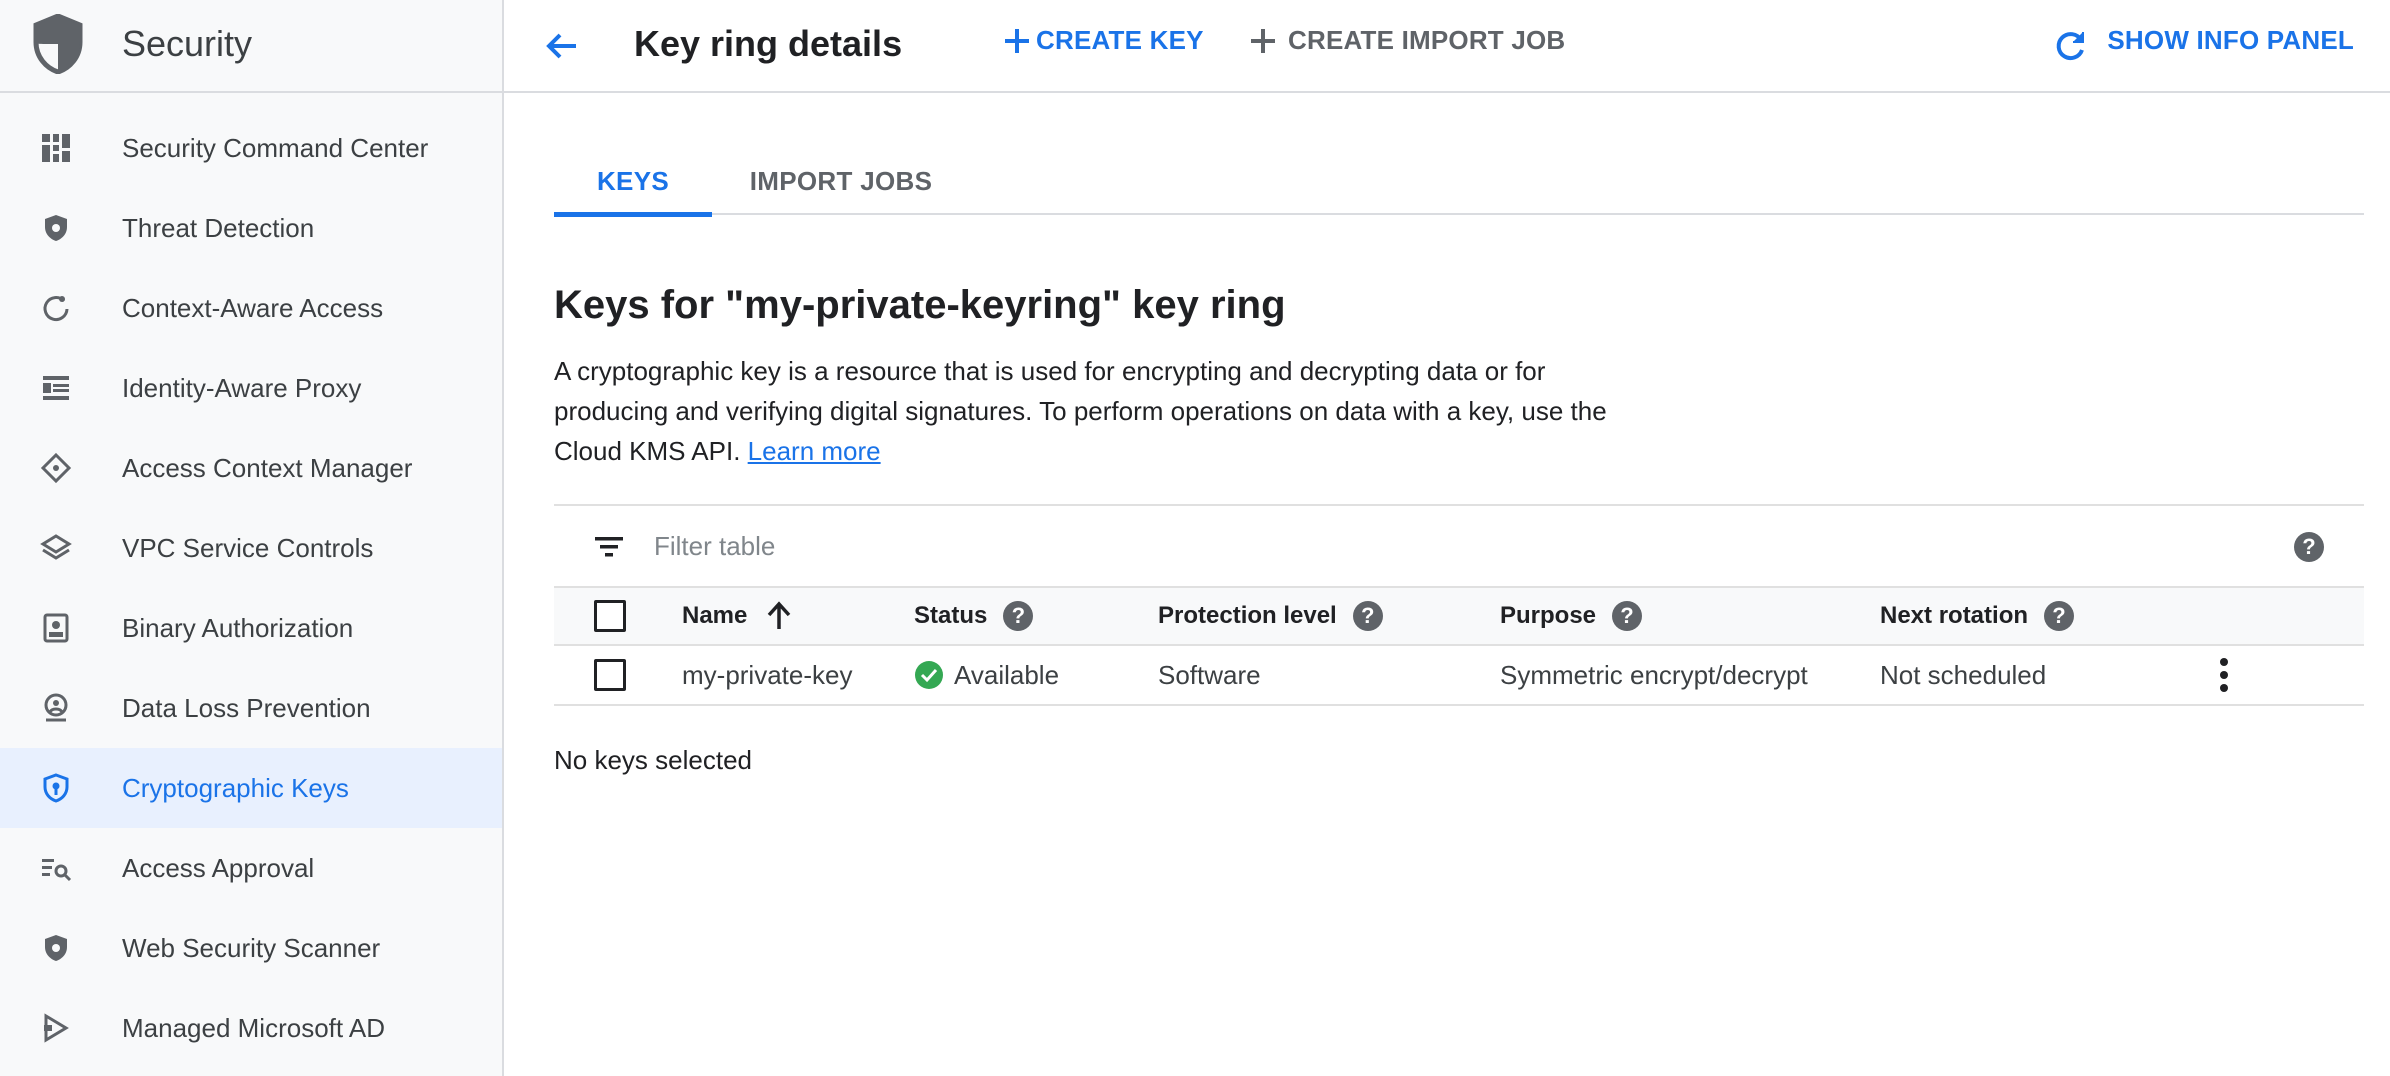  I want to click on more-vert-icon, so click(2224, 675).